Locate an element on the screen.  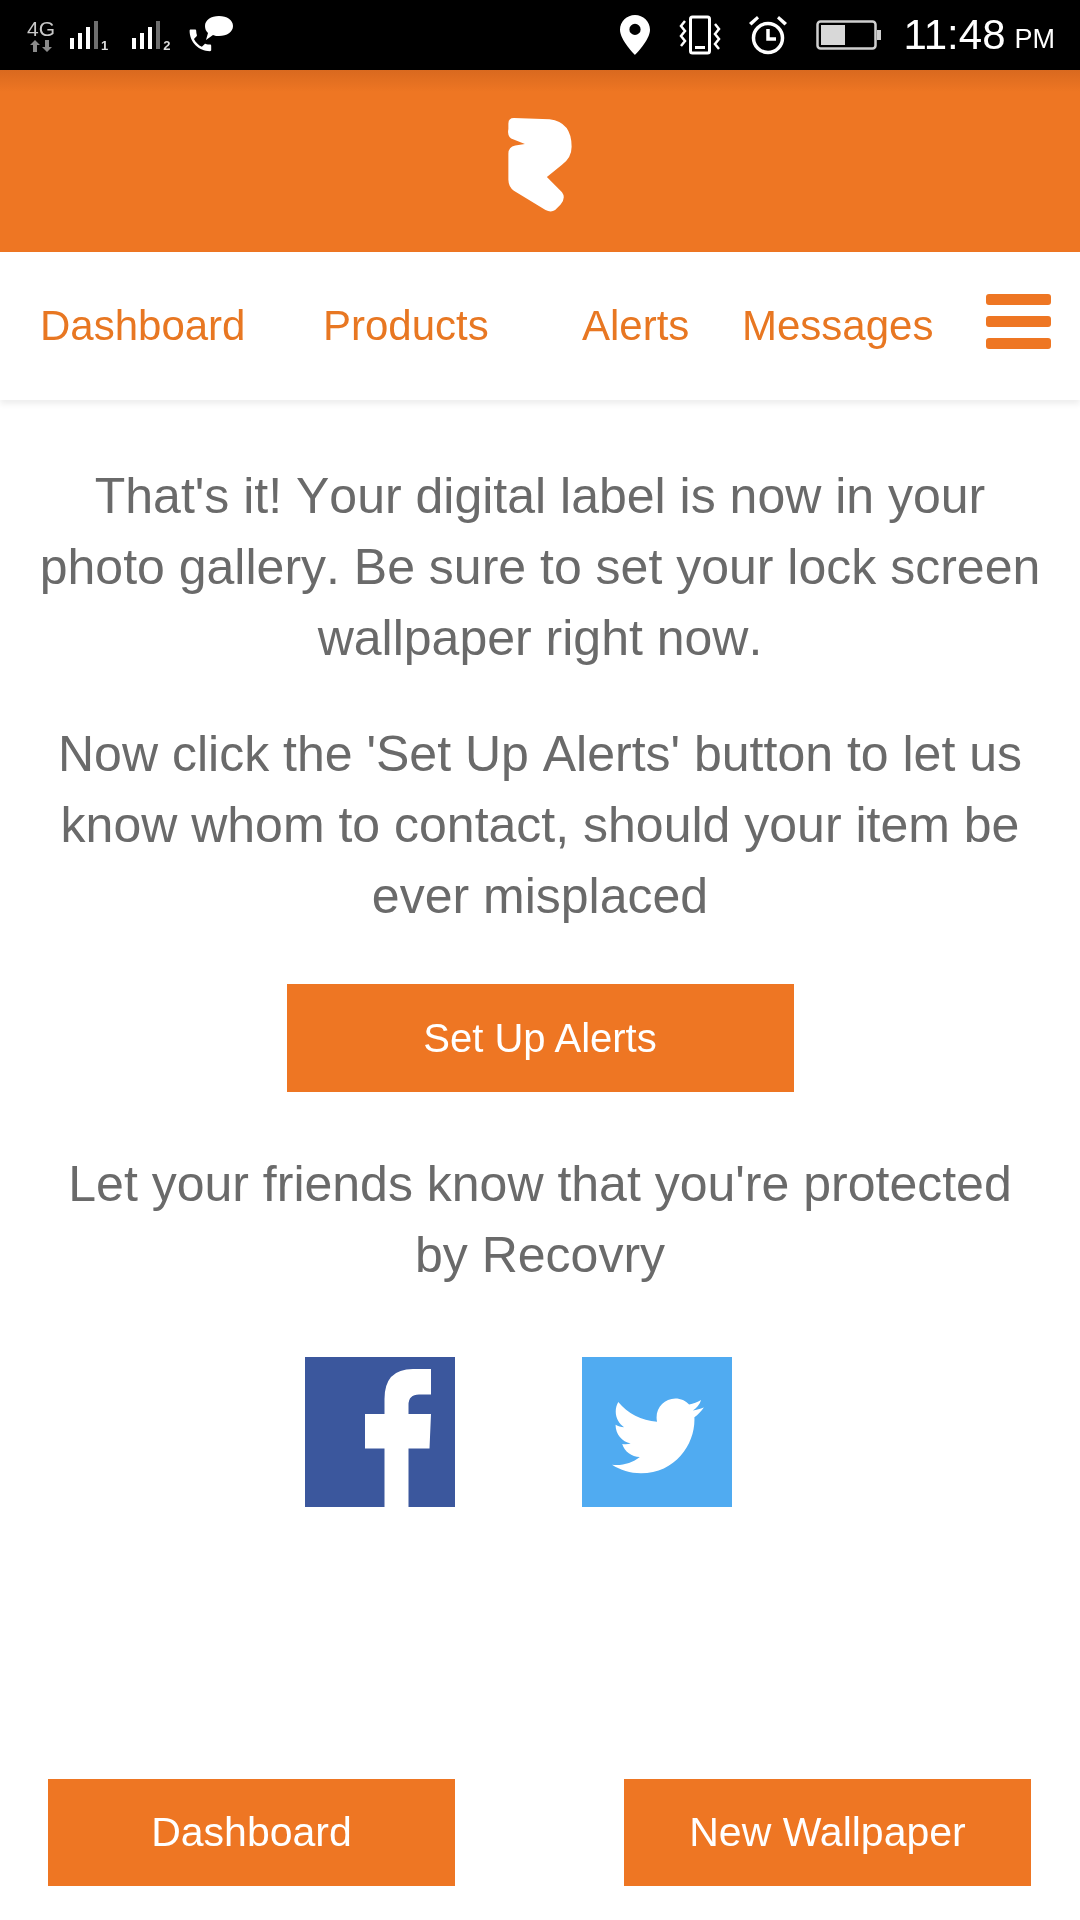
vibrate-icon is located at coordinates (699, 35).